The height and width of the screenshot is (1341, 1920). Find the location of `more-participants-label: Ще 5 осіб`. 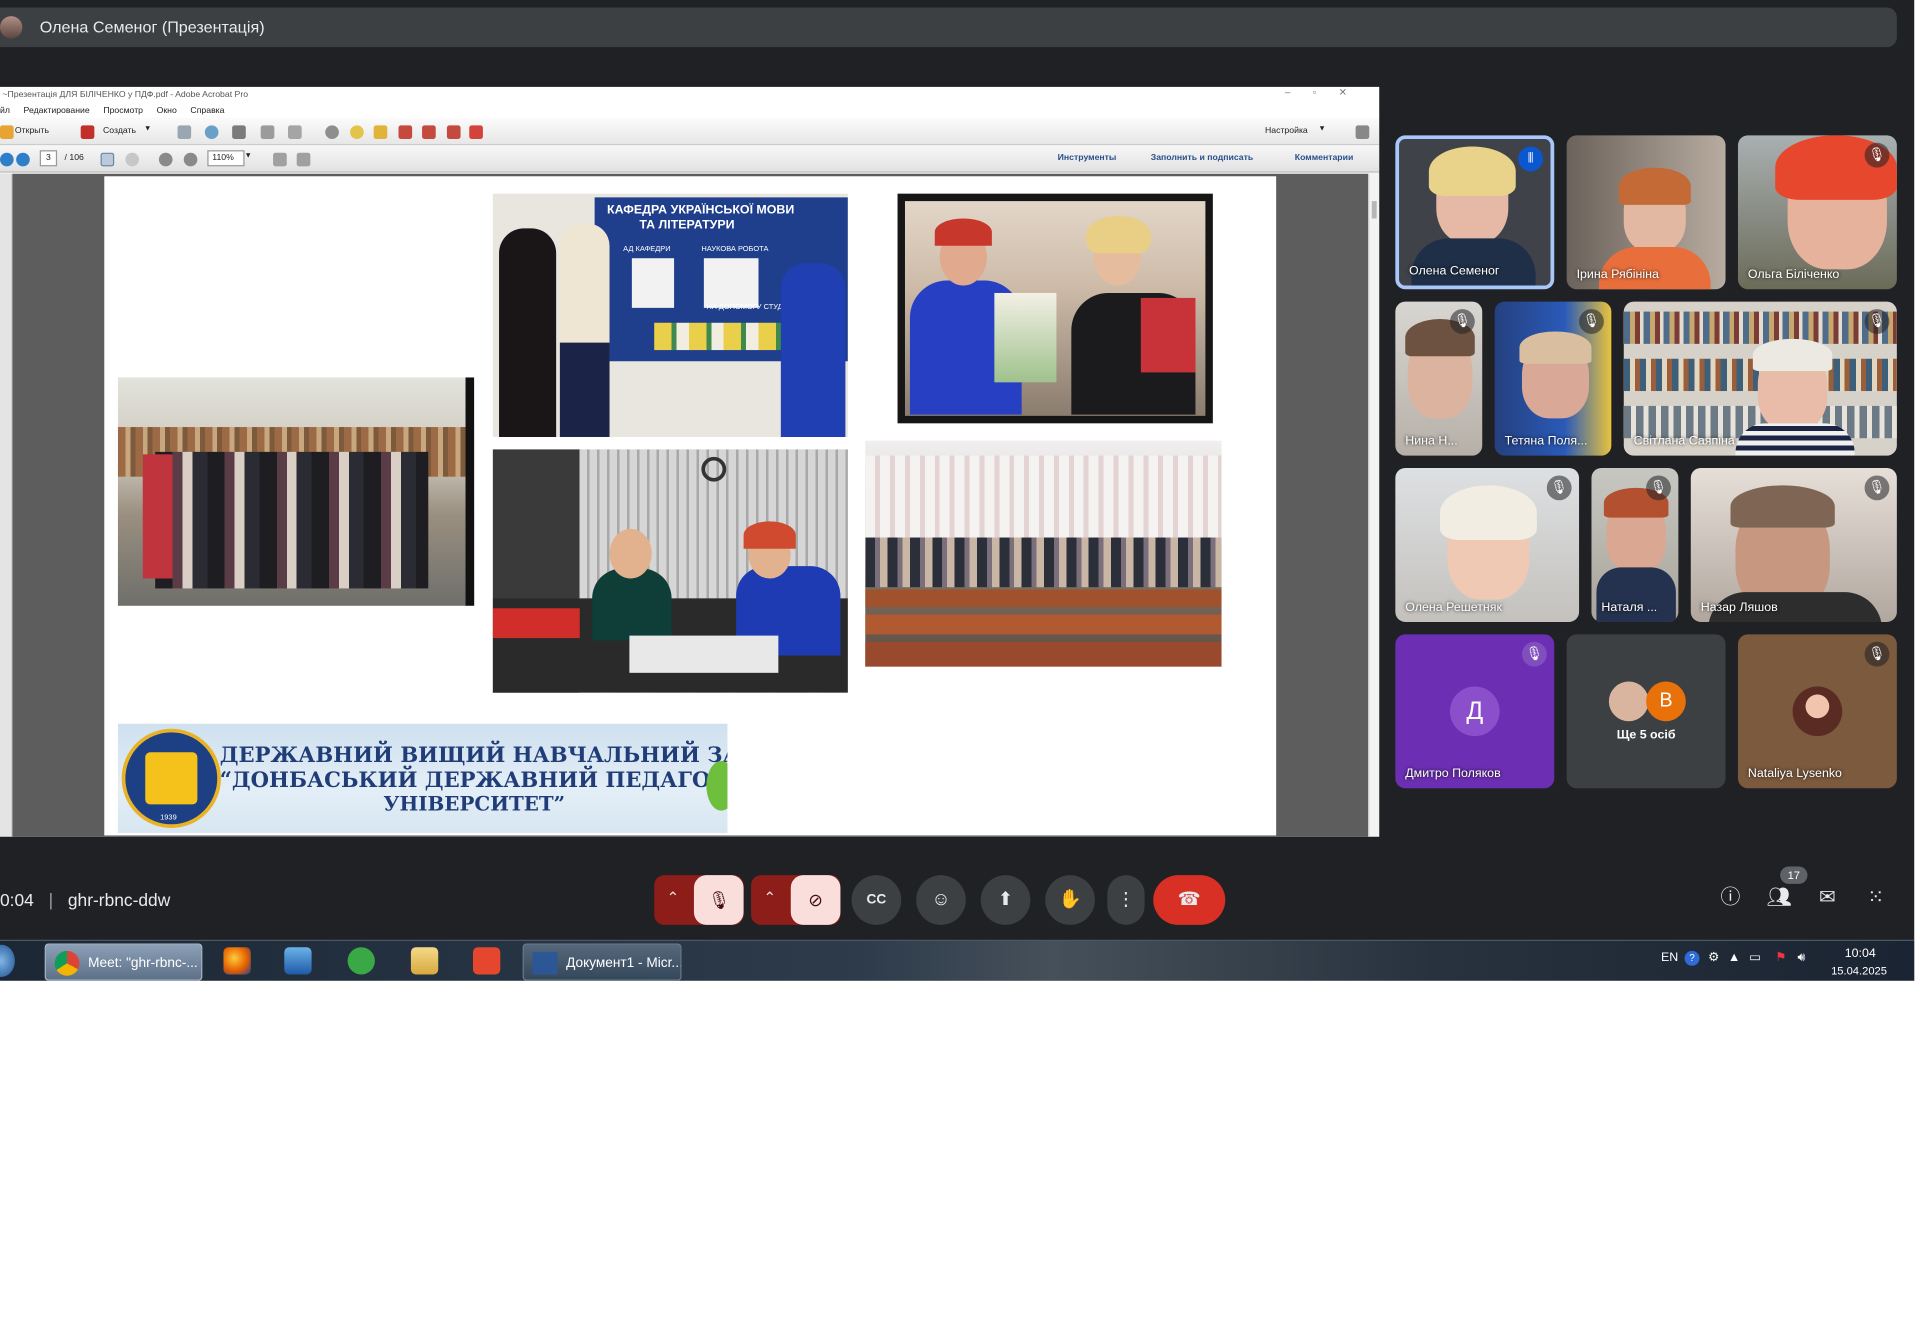

more-participants-label: Ще 5 осіб is located at coordinates (1646, 735).